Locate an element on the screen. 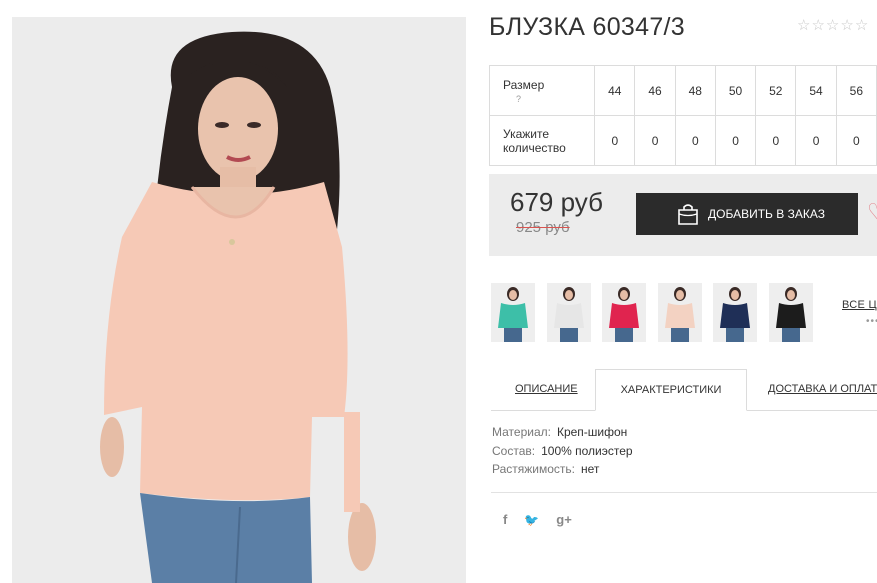 The image size is (877, 583). spec-row-material: Материал: Креп-шифон is located at coordinates (562, 432).